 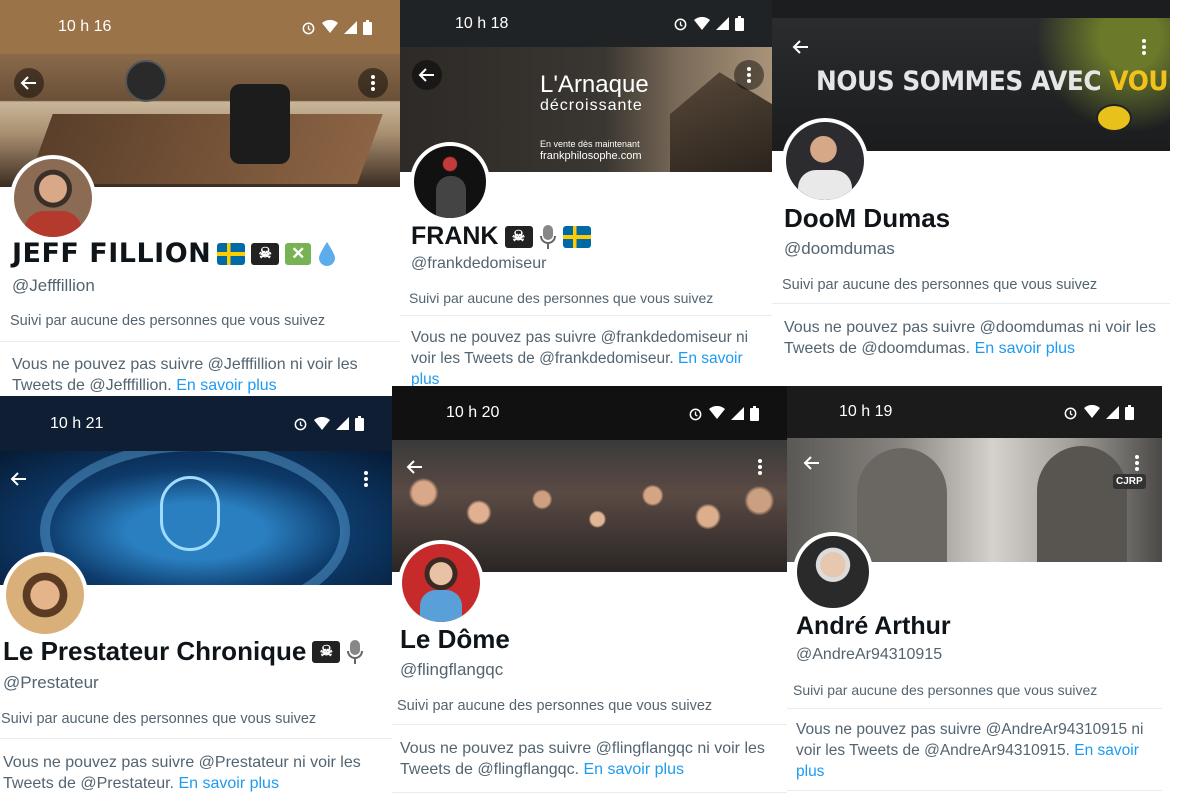 What do you see at coordinates (451, 197) in the screenshot?
I see `avatar-person` at bounding box center [451, 197].